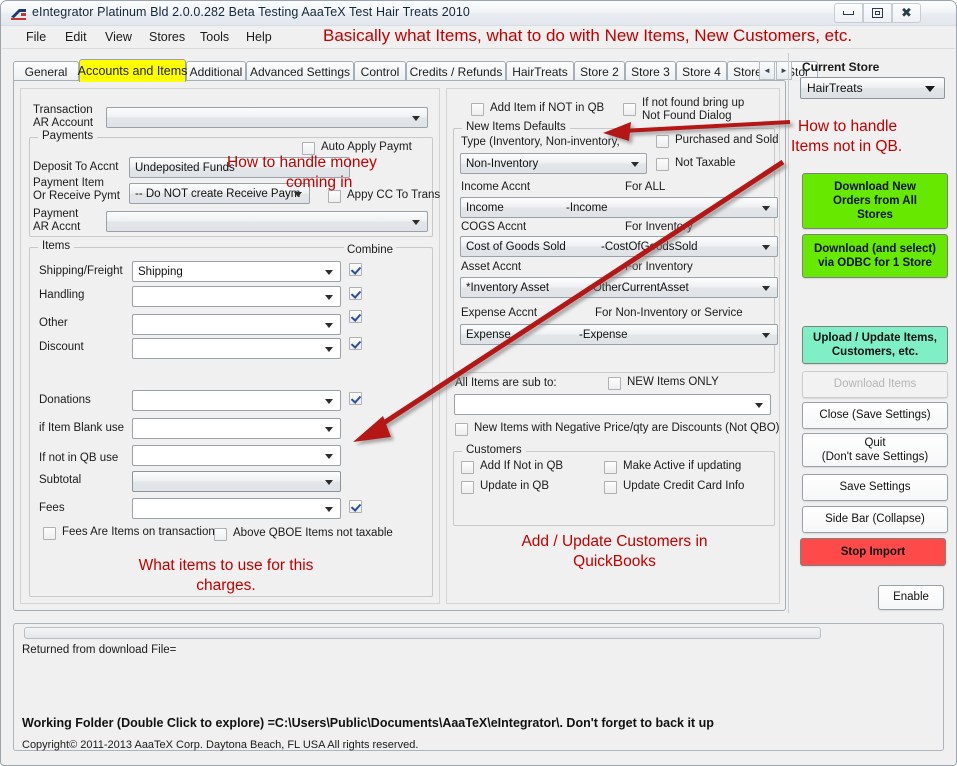 The image size is (957, 766). I want to click on if-not-found-dialog-label: If not found bring up Not Found Dialog, so click(693, 110).